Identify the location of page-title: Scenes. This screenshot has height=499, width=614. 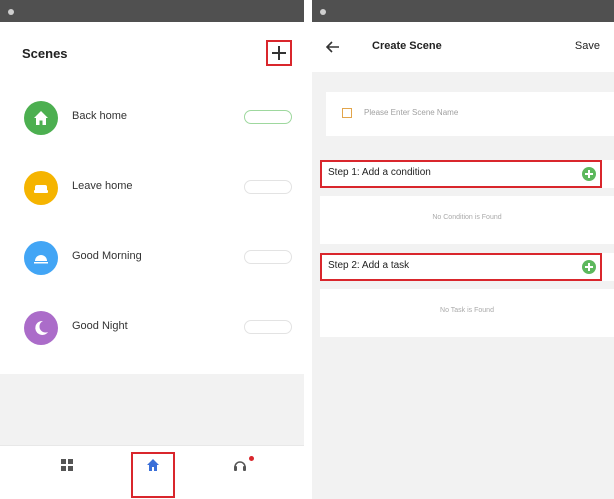
(45, 53).